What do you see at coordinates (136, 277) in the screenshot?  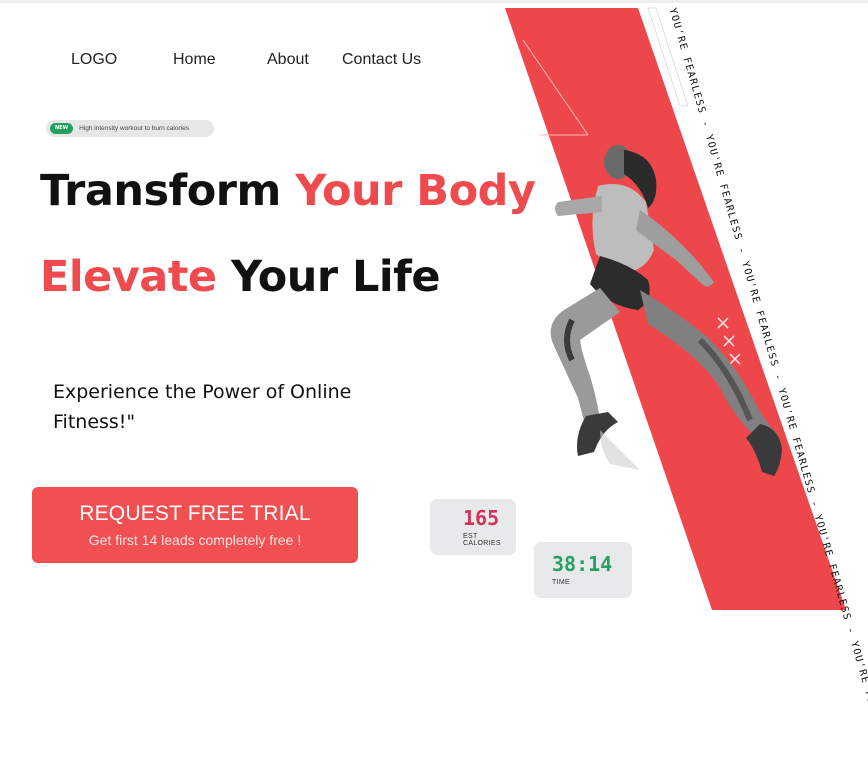 I see `headline-elevate: Elevate` at bounding box center [136, 277].